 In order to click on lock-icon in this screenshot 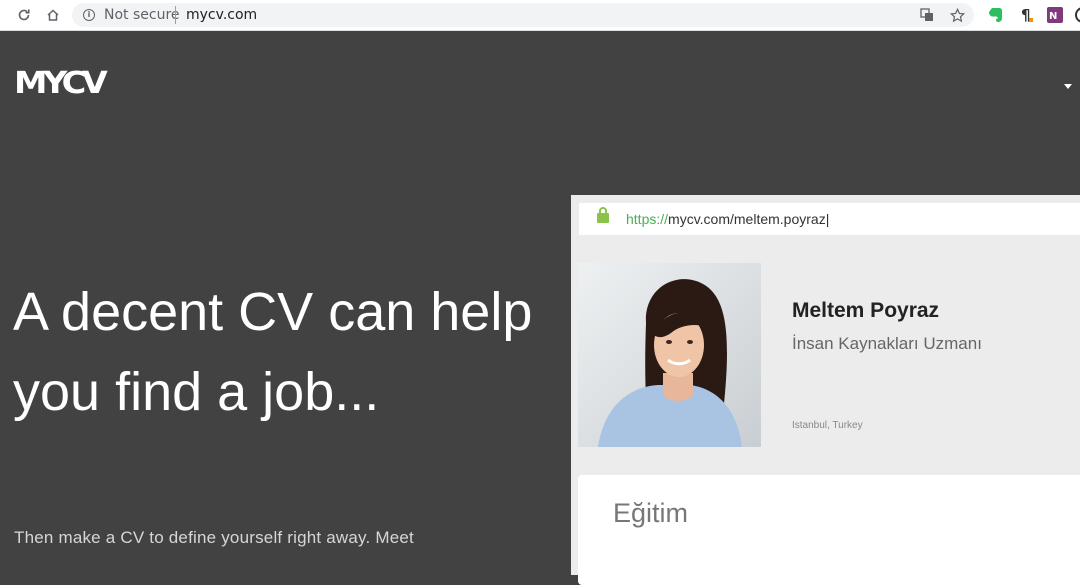, I will do `click(603, 215)`.